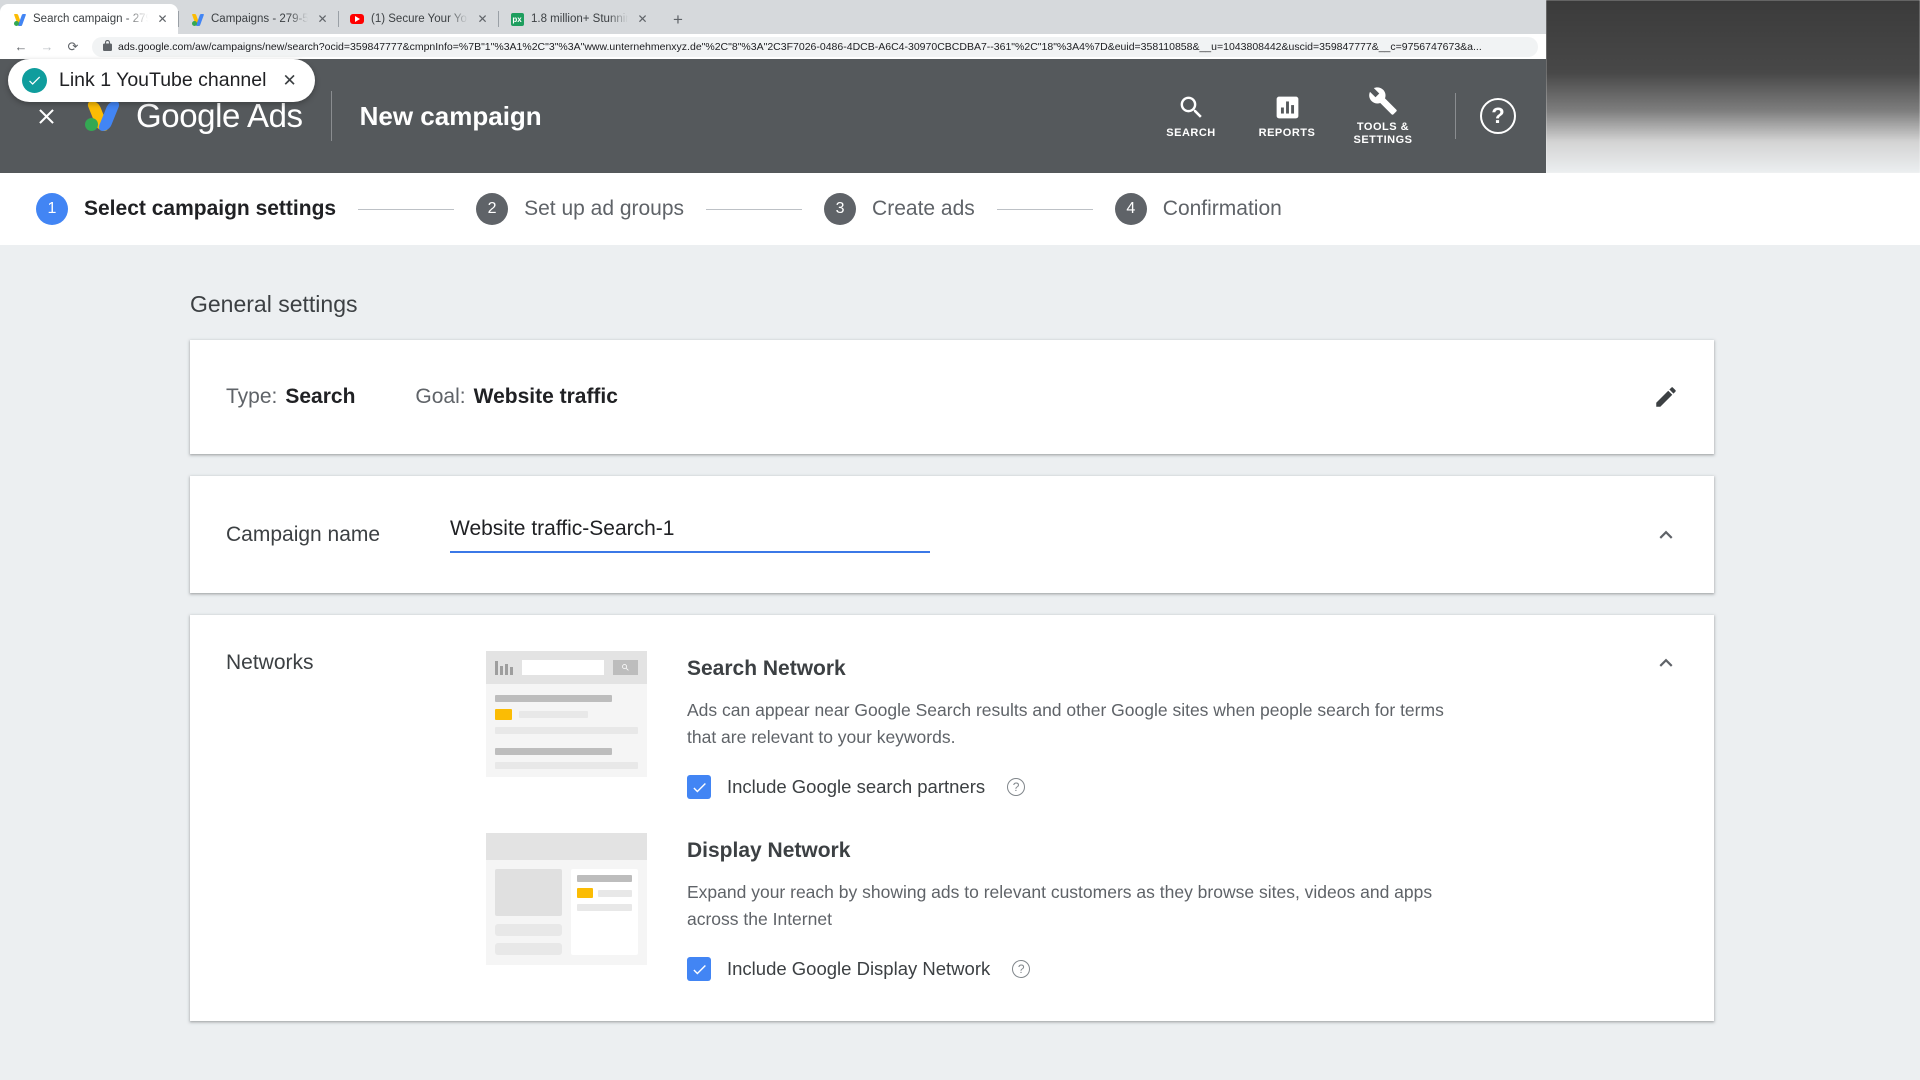 The height and width of the screenshot is (1080, 1920). What do you see at coordinates (357, 19) in the screenshot?
I see `youtube-icon` at bounding box center [357, 19].